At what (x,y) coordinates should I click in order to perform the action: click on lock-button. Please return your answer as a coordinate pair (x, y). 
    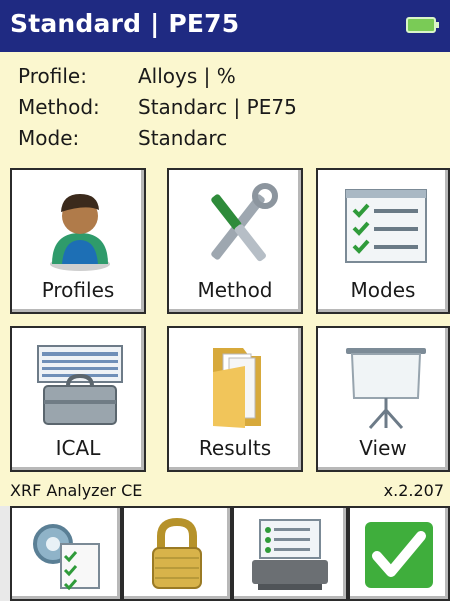
    Looking at the image, I should click on (177, 553).